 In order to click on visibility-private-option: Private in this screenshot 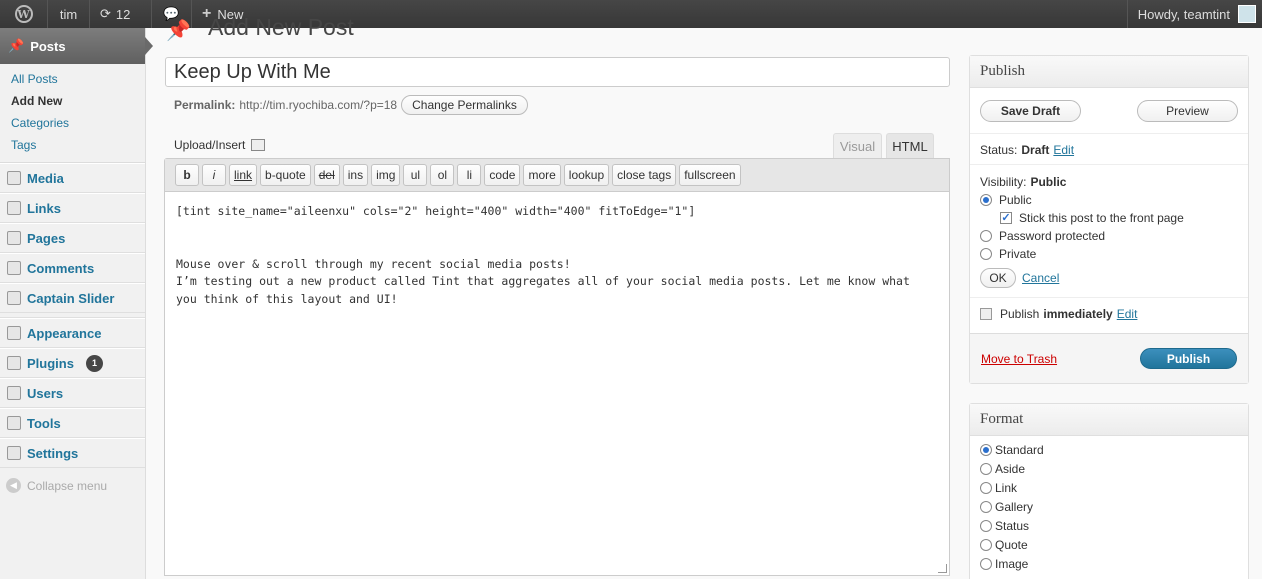, I will do `click(1109, 254)`.